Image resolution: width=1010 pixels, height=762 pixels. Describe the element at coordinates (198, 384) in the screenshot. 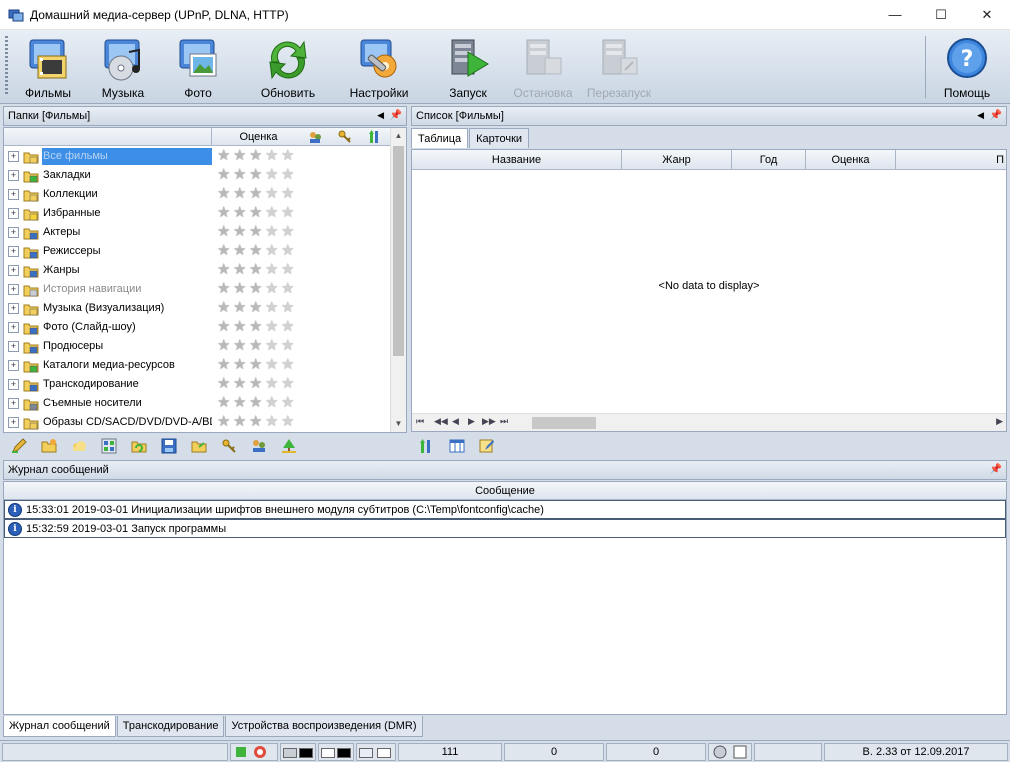

I see `tree-item: + Транскодирование ★ ★ ★ ★ ★` at that location.